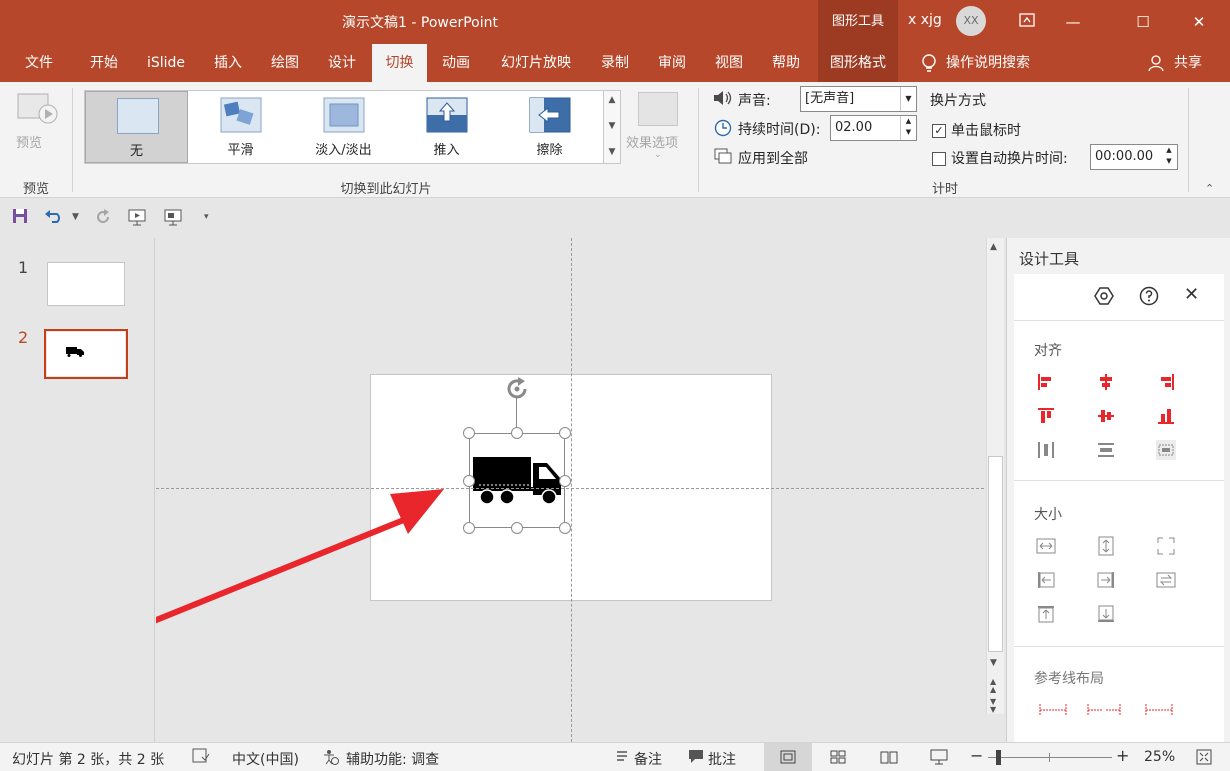  I want to click on slide-sorter-icon, so click(838, 759).